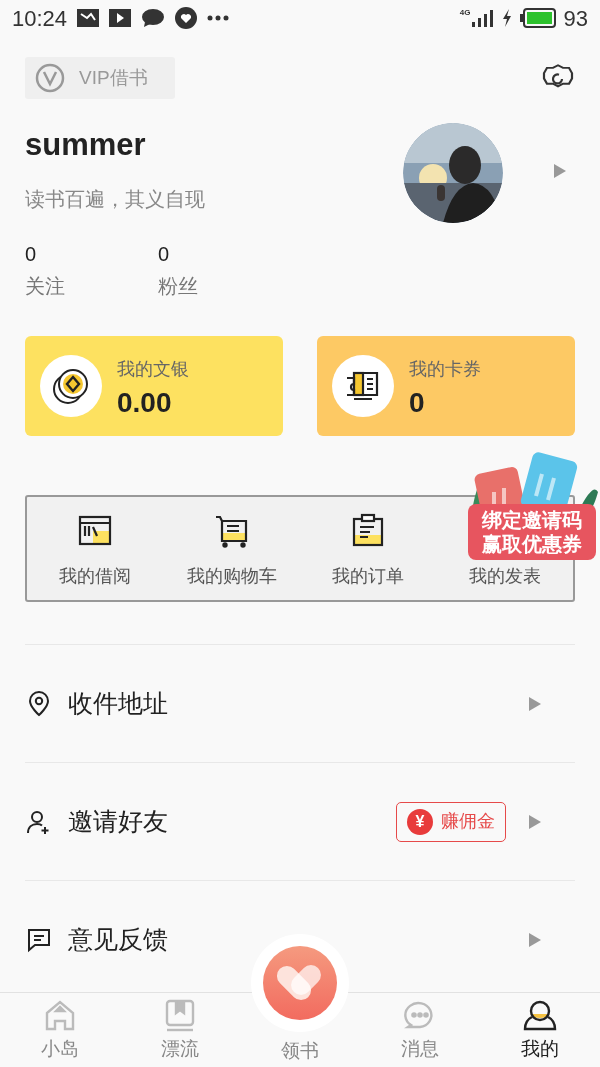  Describe the element at coordinates (115, 199) in the screenshot. I see `user-motto: 读书百遍，其义自现` at that location.